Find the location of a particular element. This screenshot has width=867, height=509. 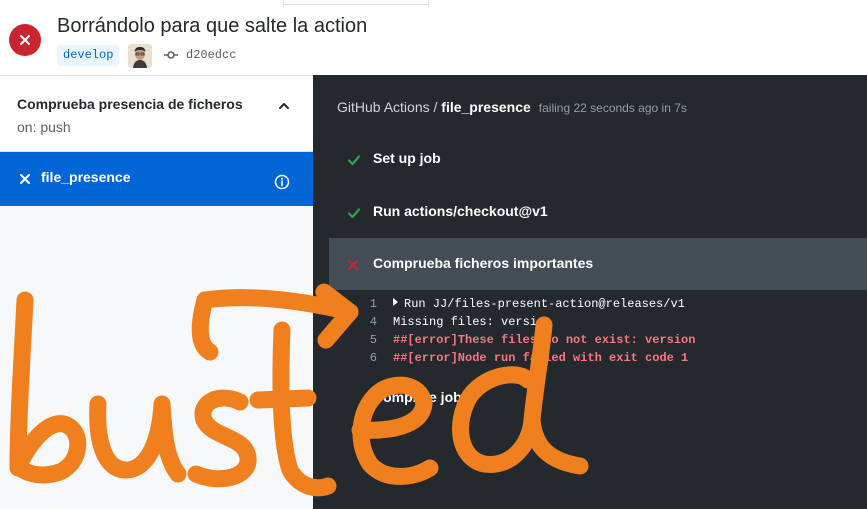

active-tab-marker is located at coordinates (356, 2).